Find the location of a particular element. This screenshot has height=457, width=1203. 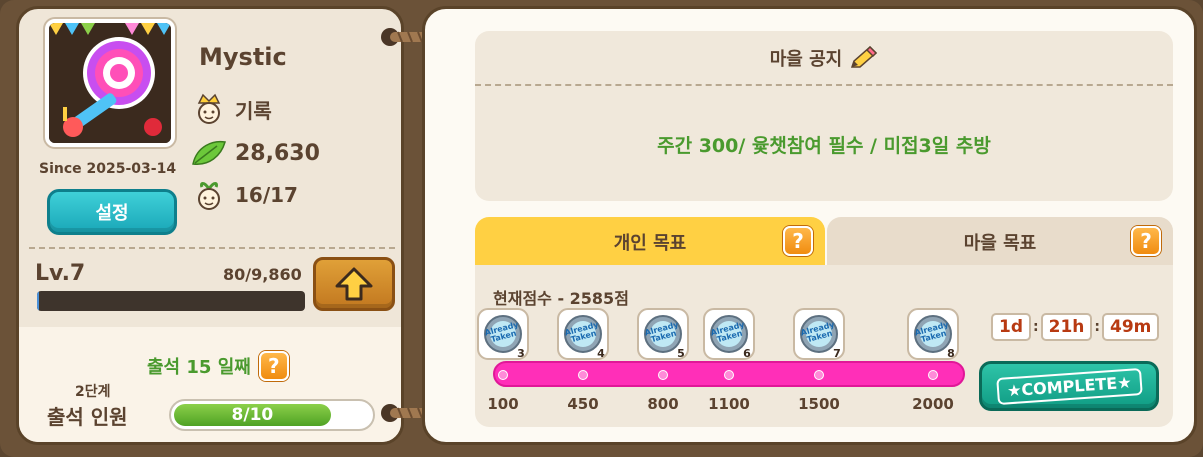

leaves-row: 28,630 is located at coordinates (255, 153).